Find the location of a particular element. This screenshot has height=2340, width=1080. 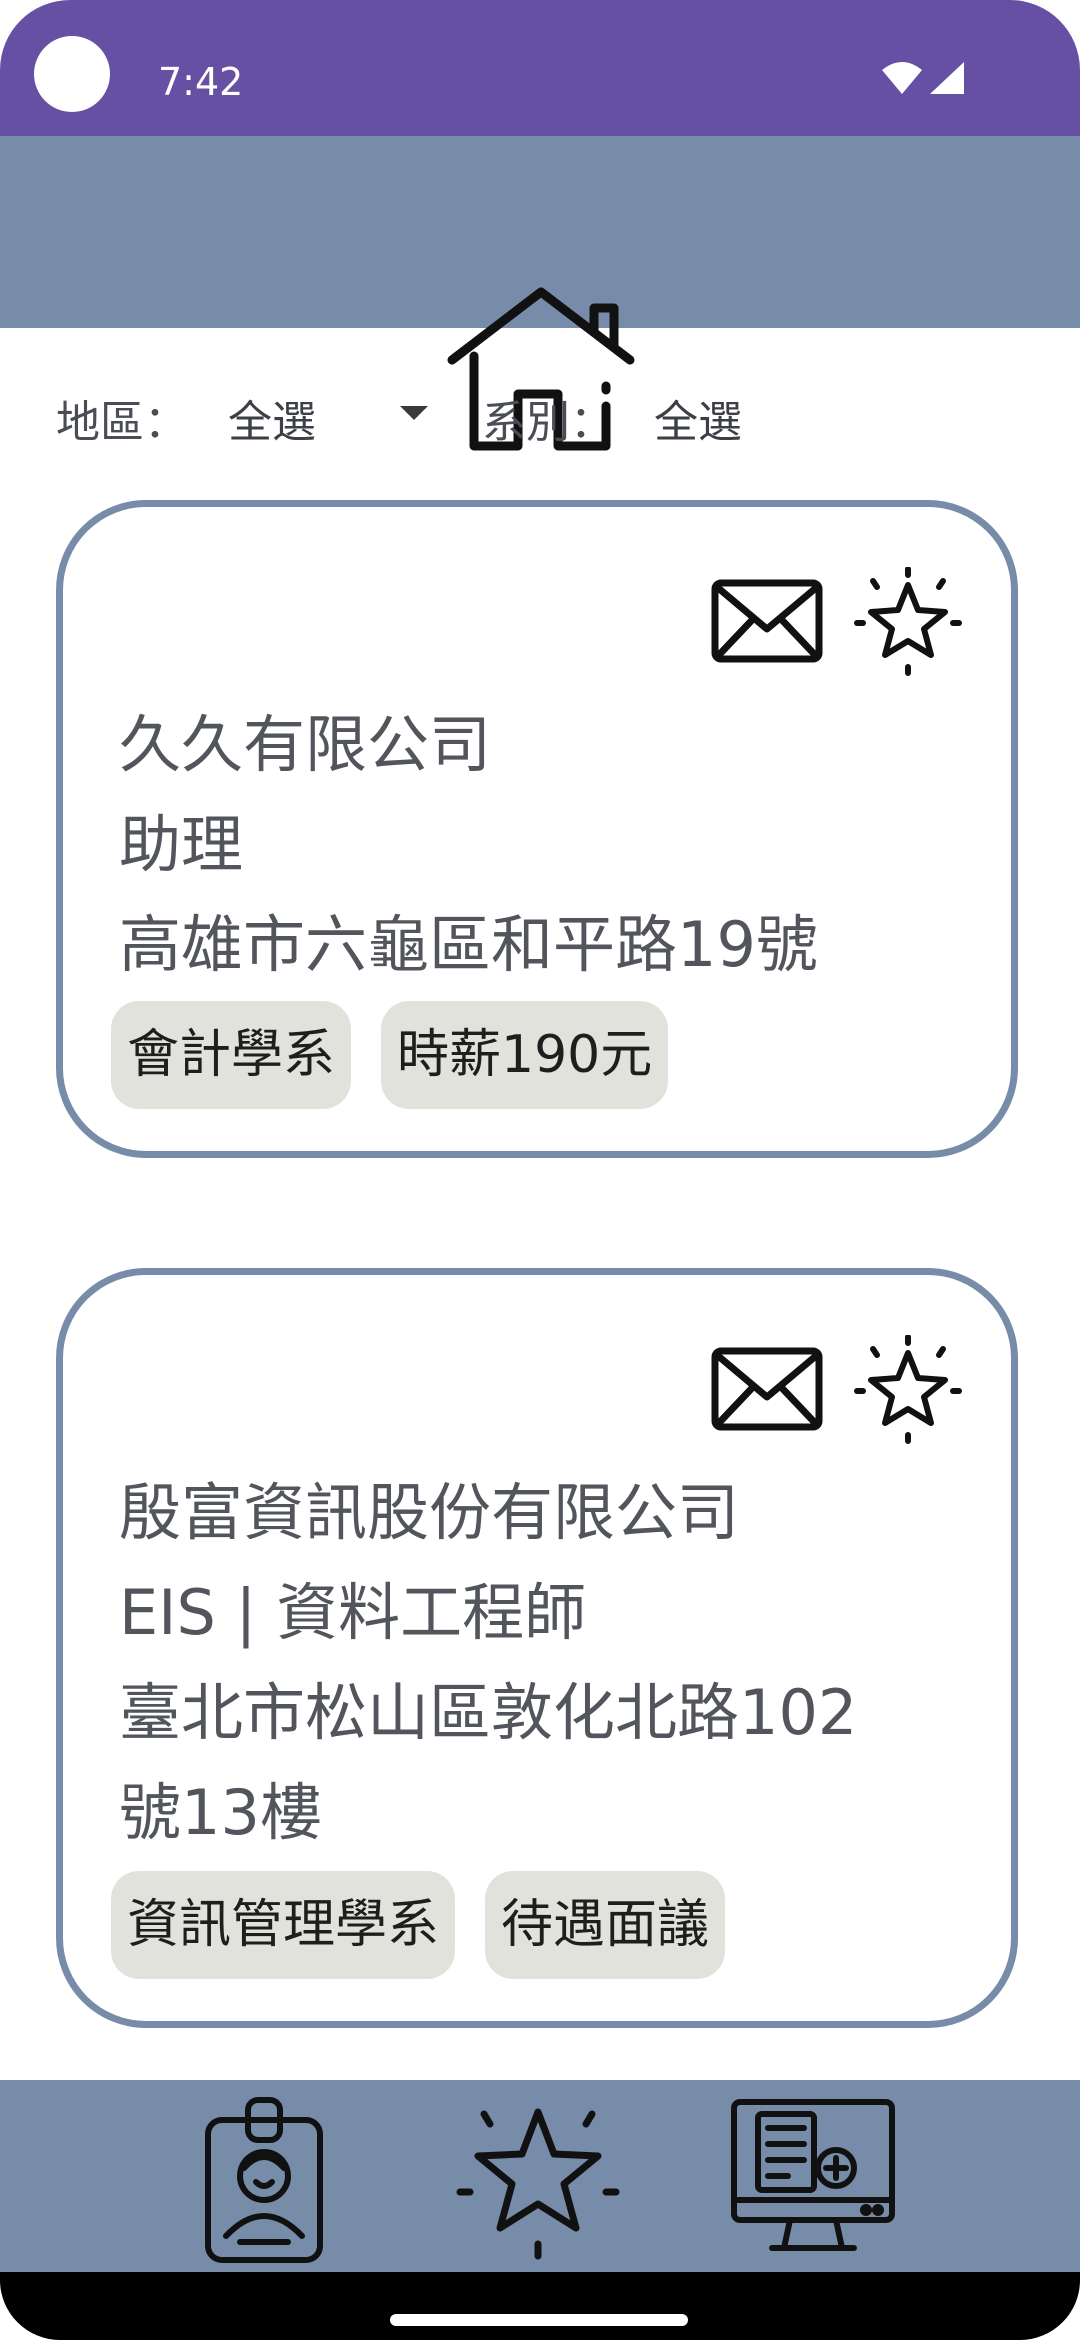

tag-list: 會計學系 時薪190元 is located at coordinates (390, 1055).